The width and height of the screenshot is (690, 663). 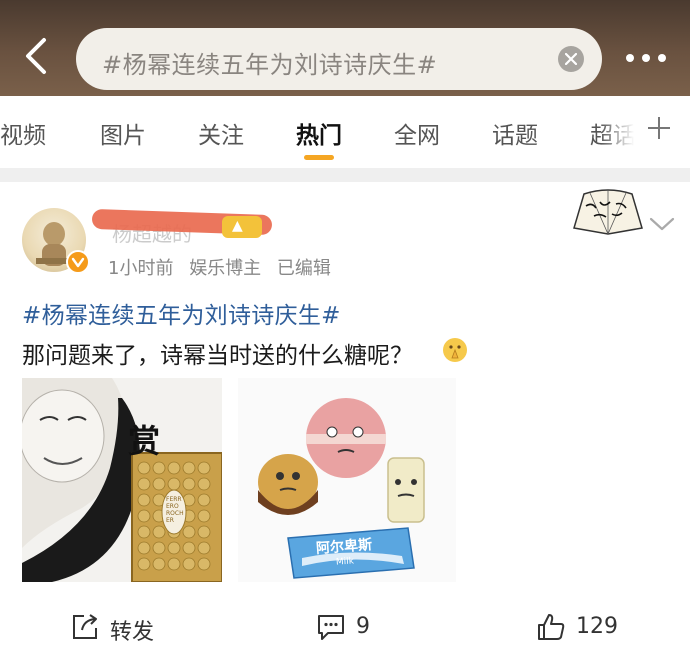 What do you see at coordinates (122, 480) in the screenshot?
I see `post-image-1: 赏 FERRERO ROCHER` at bounding box center [122, 480].